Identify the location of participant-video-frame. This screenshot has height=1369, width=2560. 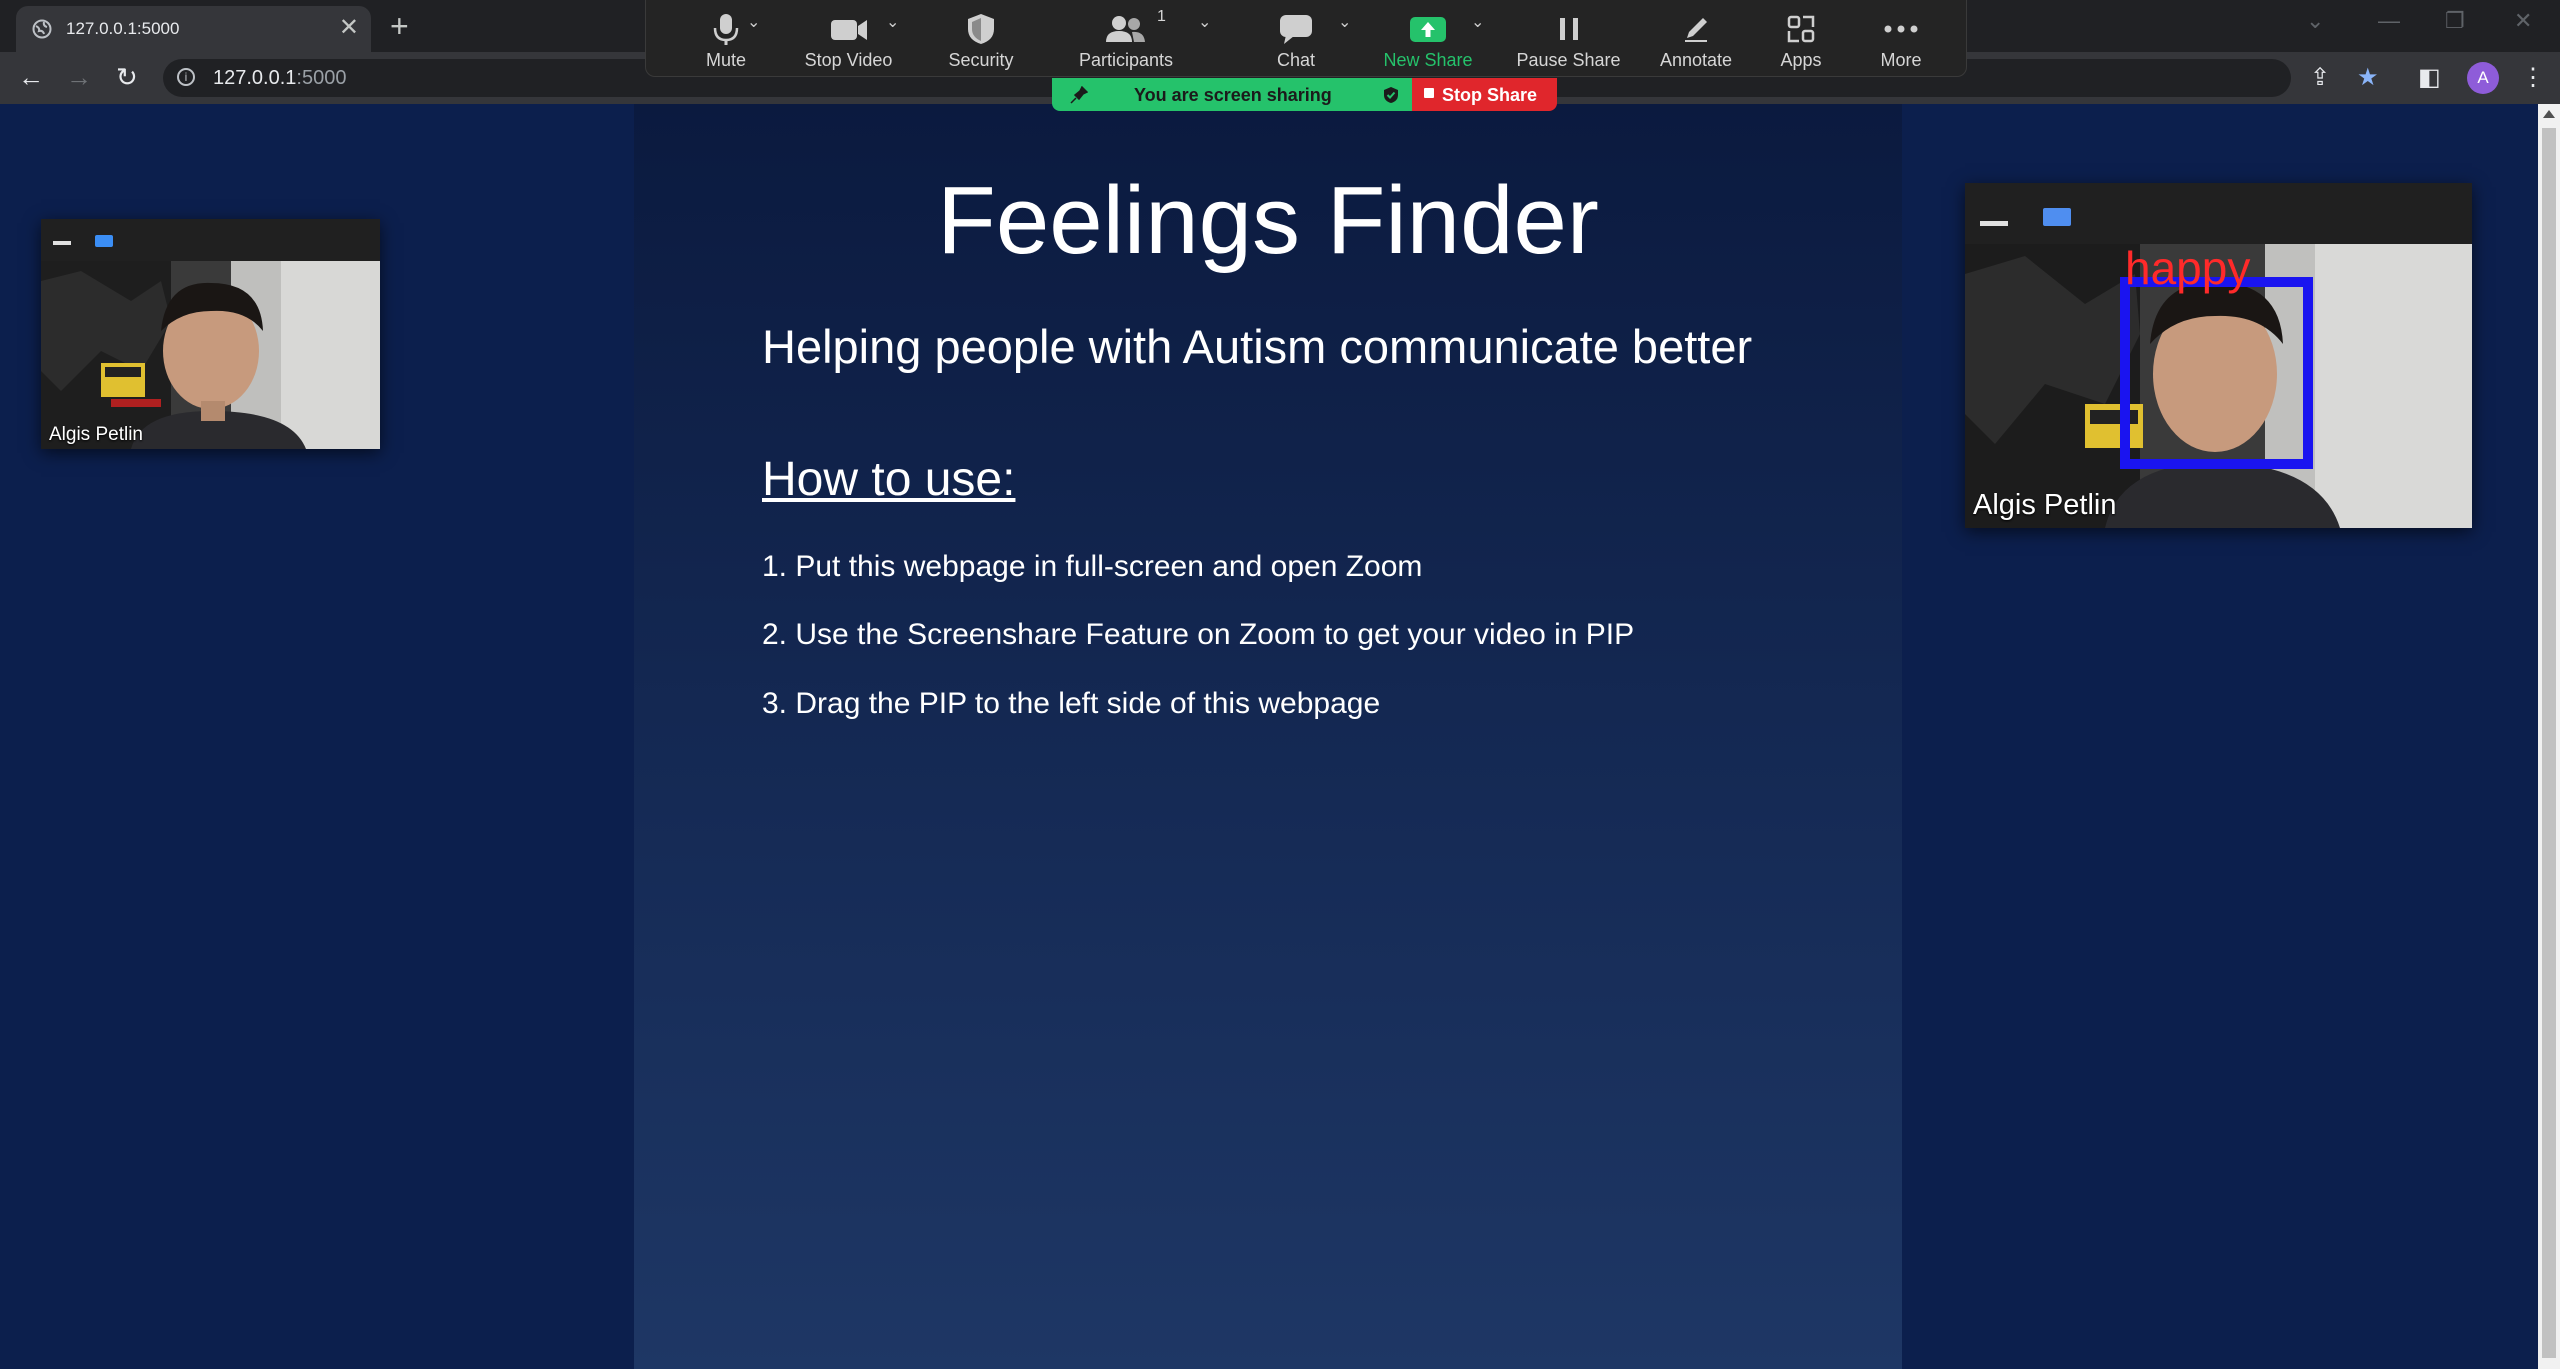
(210, 355).